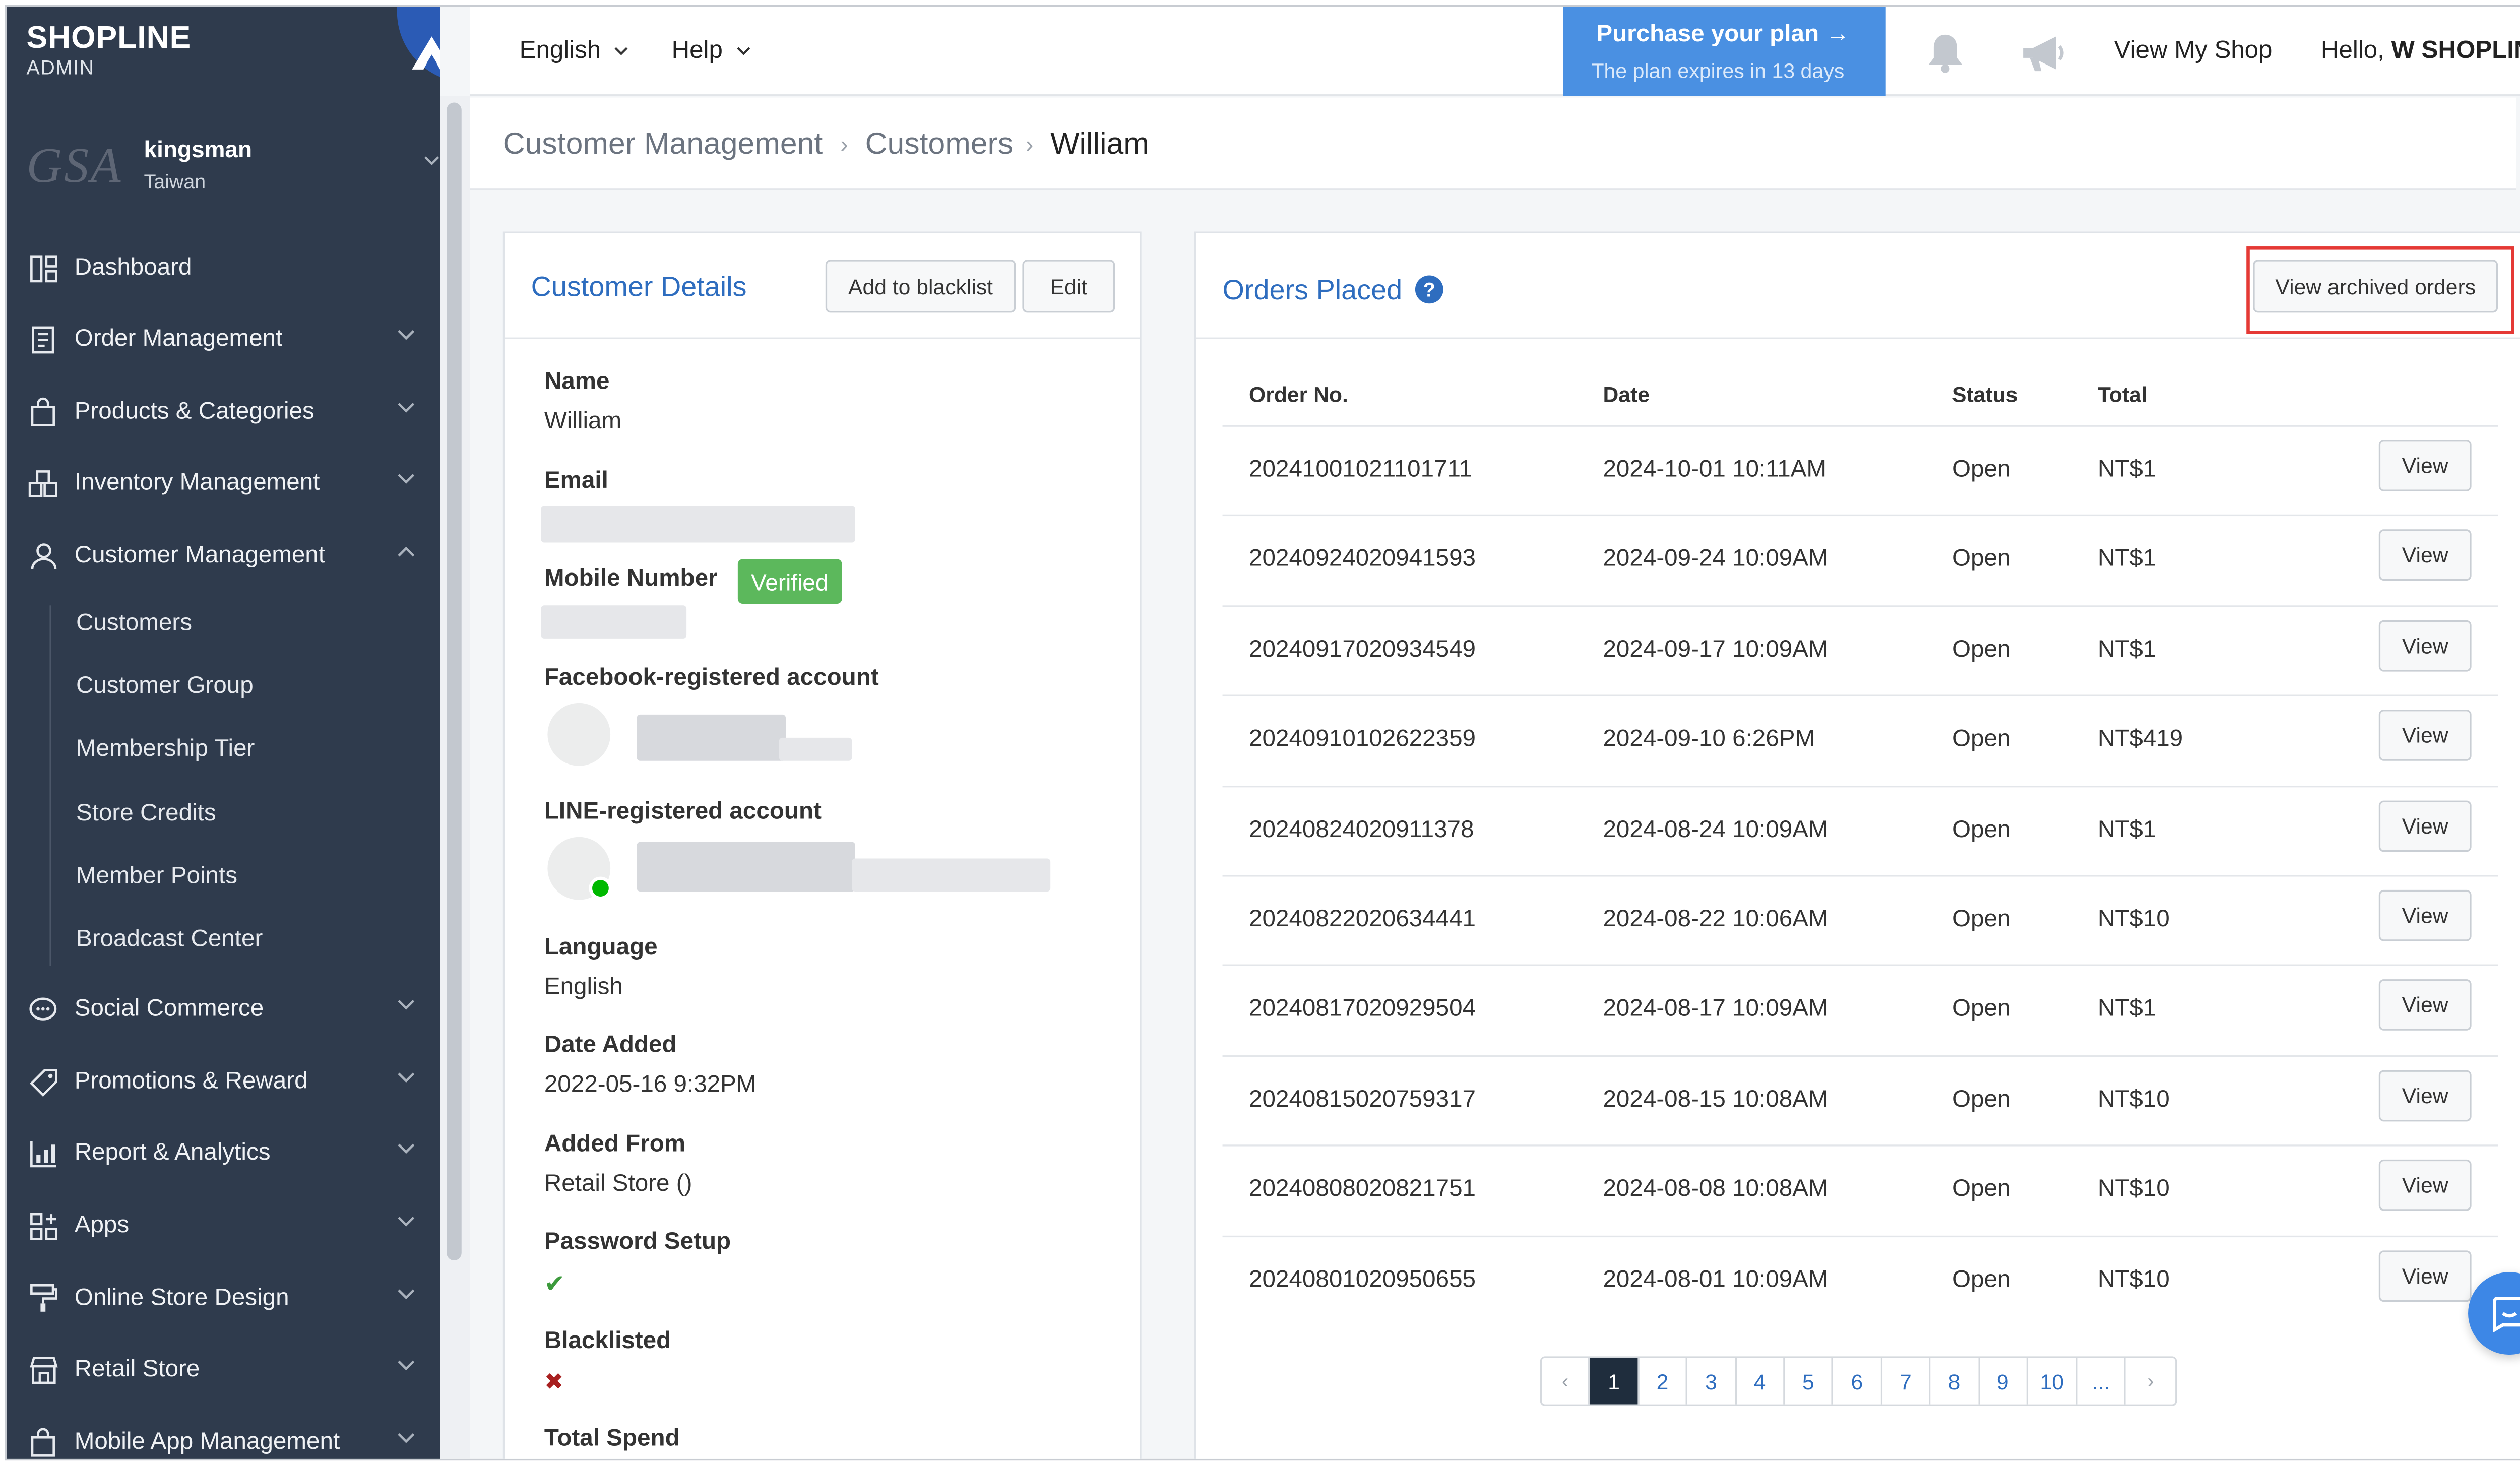 The height and width of the screenshot is (1464, 2520). What do you see at coordinates (554, 1284) in the screenshot?
I see `check-icon: ✔` at bounding box center [554, 1284].